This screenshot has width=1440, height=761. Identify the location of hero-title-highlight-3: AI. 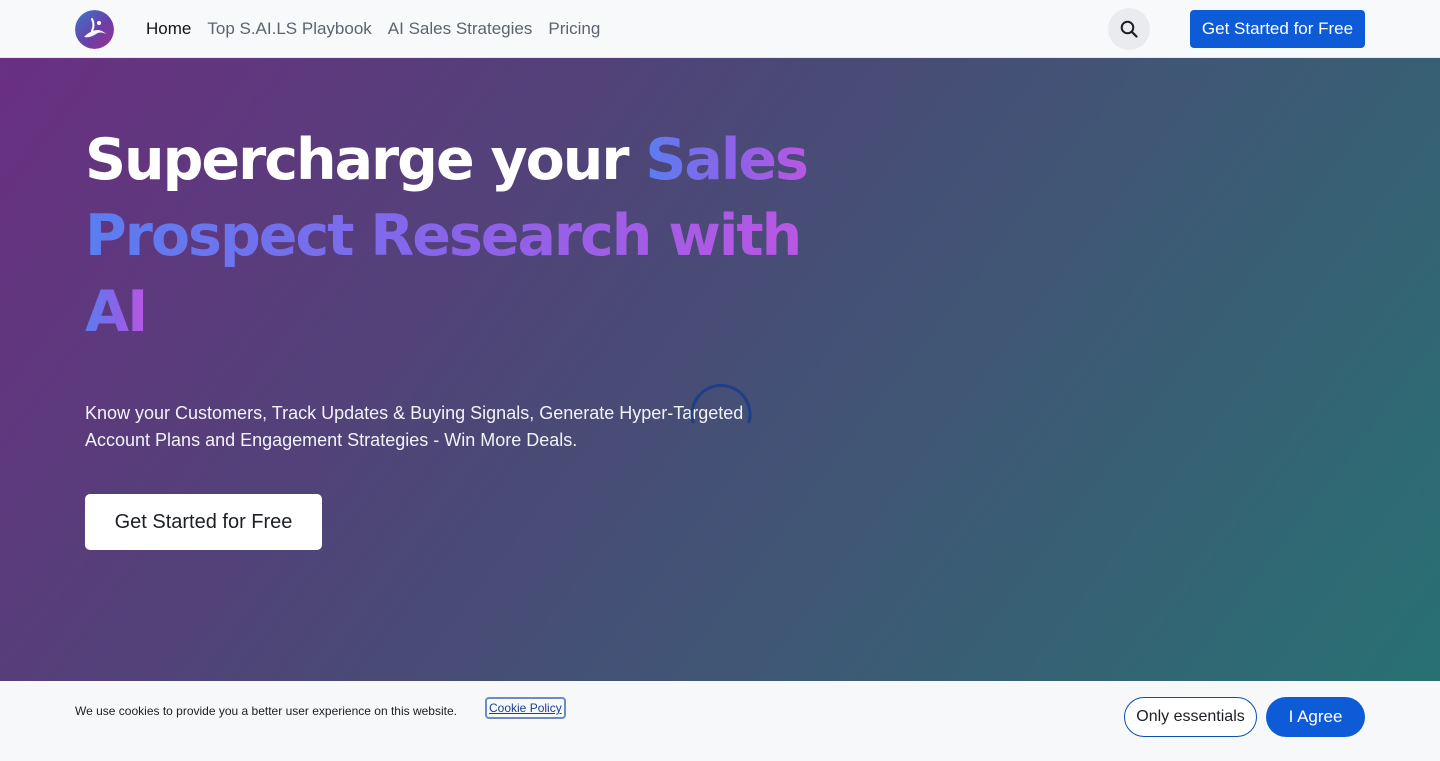
(116, 312).